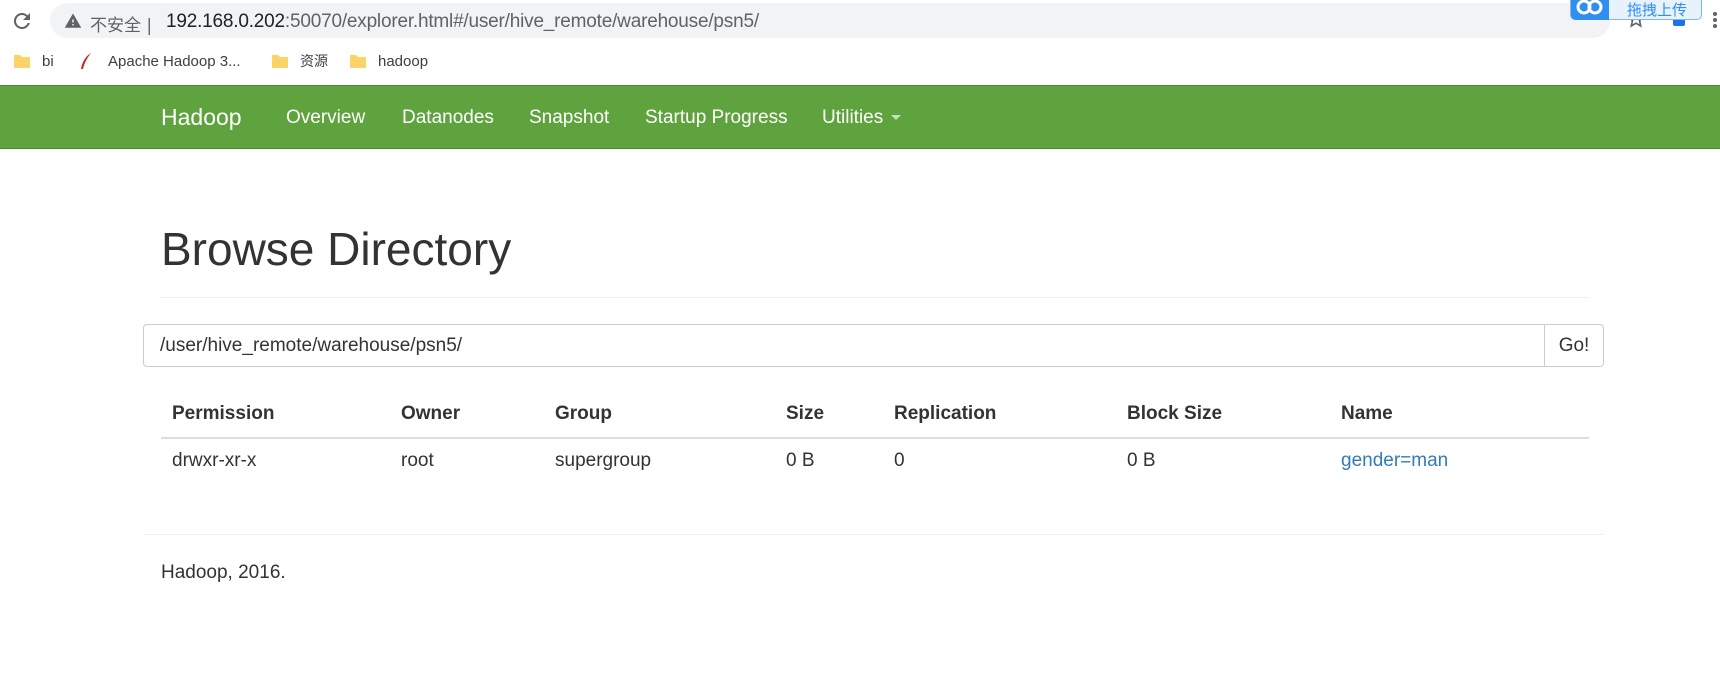 The width and height of the screenshot is (1720, 680). I want to click on footer-divider, so click(873, 534).